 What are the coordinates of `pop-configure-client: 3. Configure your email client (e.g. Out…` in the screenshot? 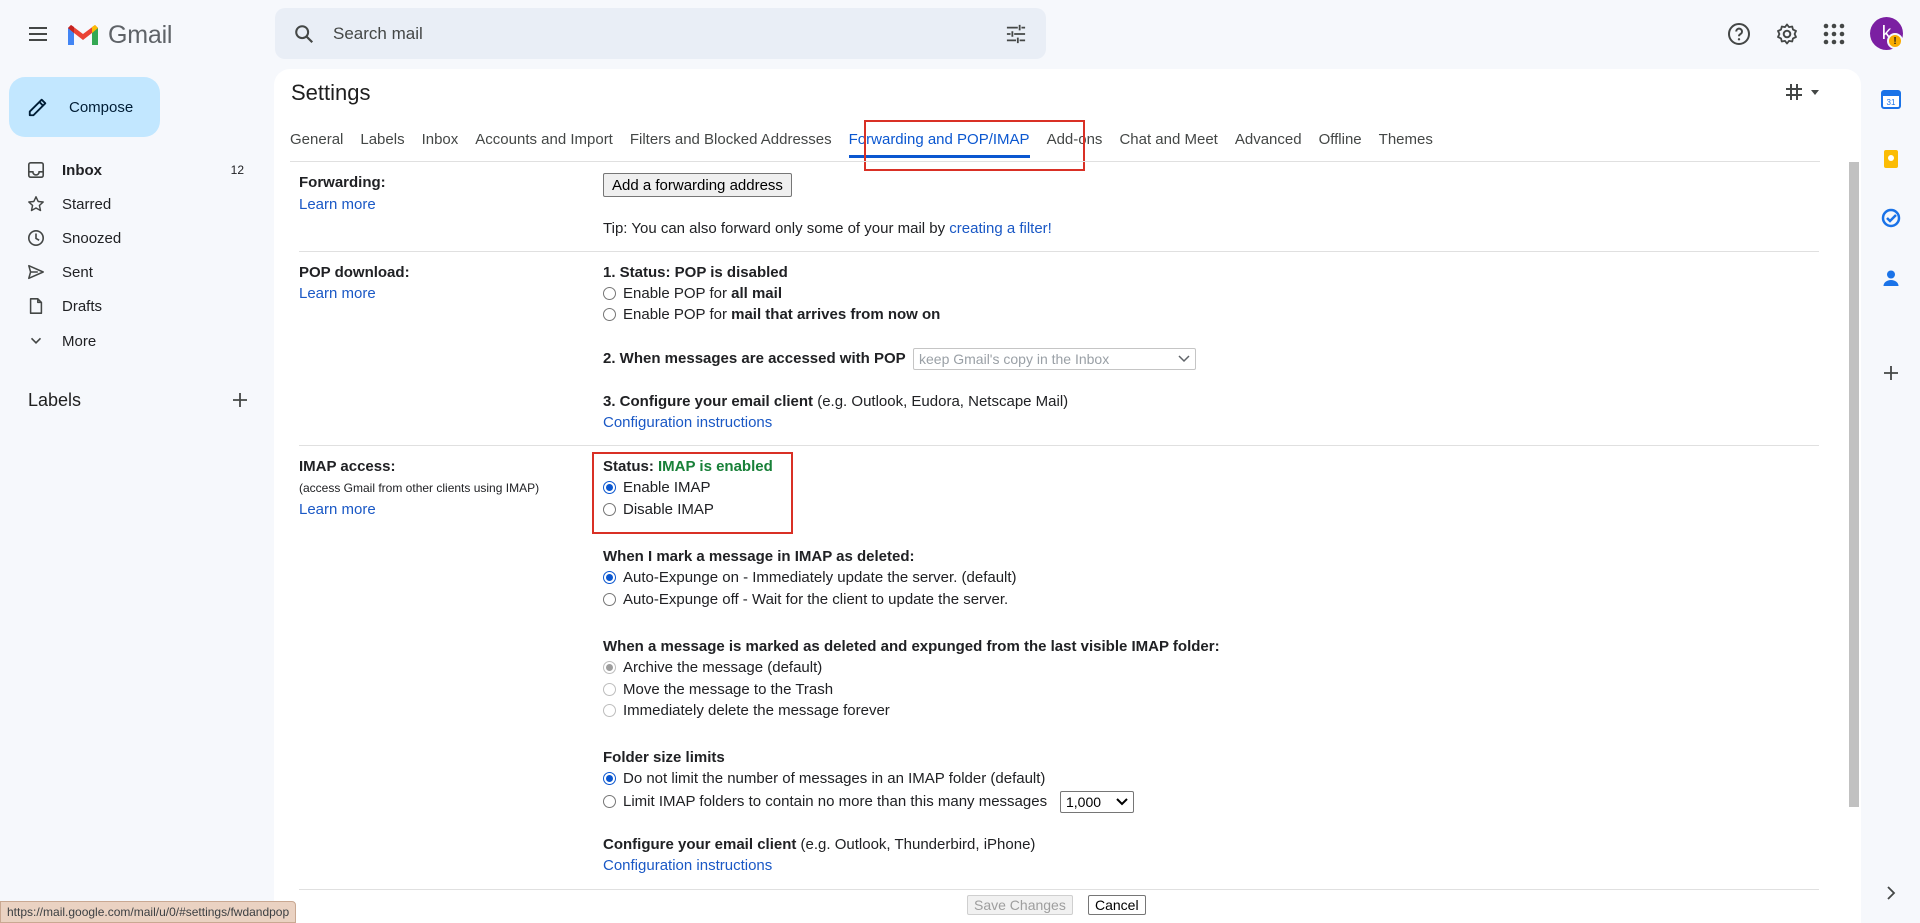 It's located at (836, 401).